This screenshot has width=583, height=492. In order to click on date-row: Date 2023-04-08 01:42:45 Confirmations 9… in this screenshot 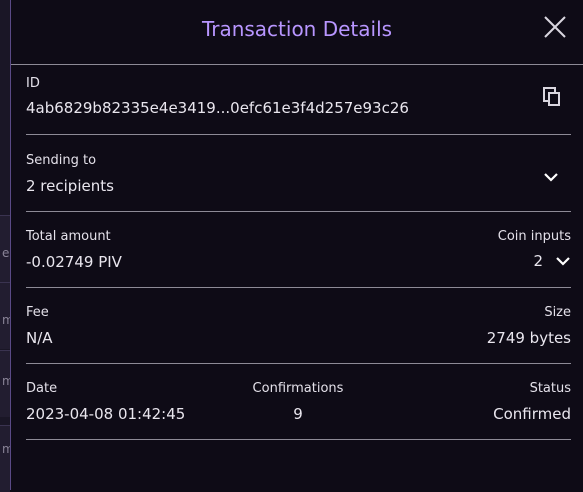, I will do `click(298, 402)`.